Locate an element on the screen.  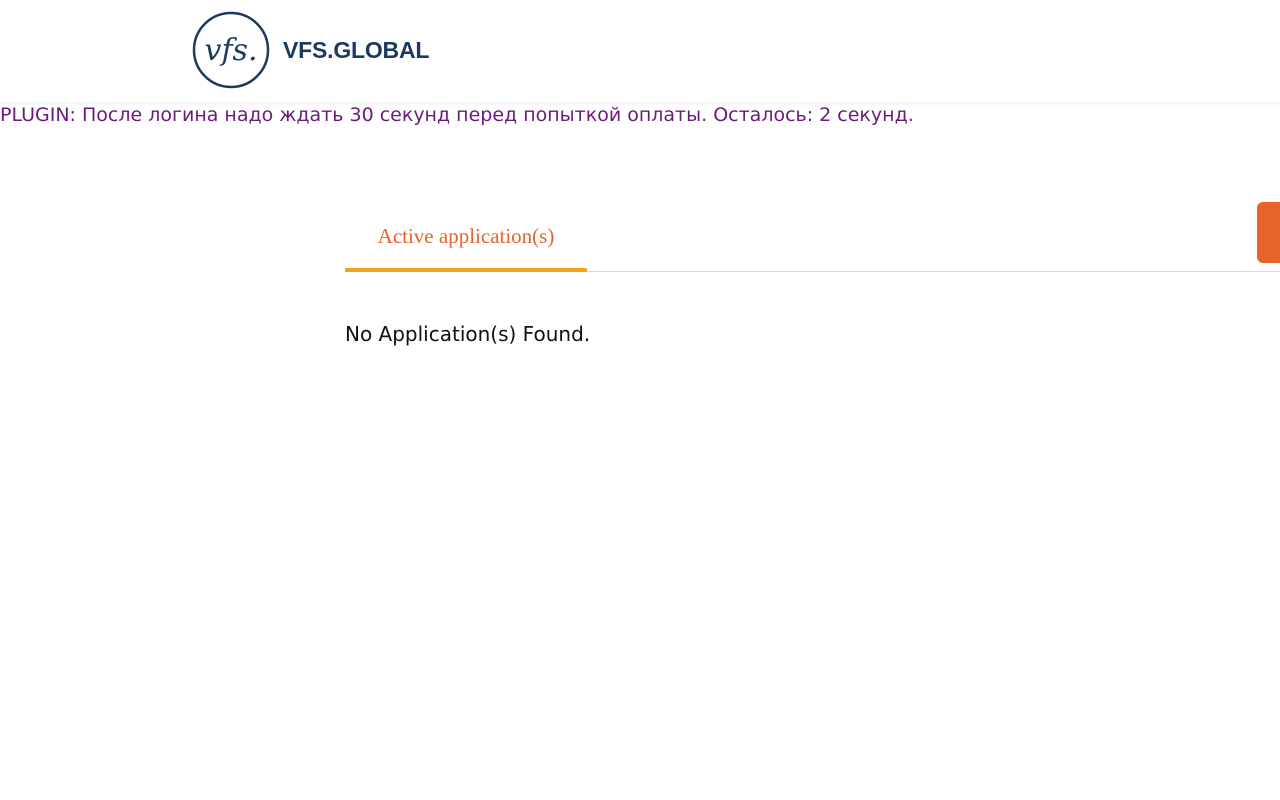
logo-mark-text: vfs. is located at coordinates (231, 50).